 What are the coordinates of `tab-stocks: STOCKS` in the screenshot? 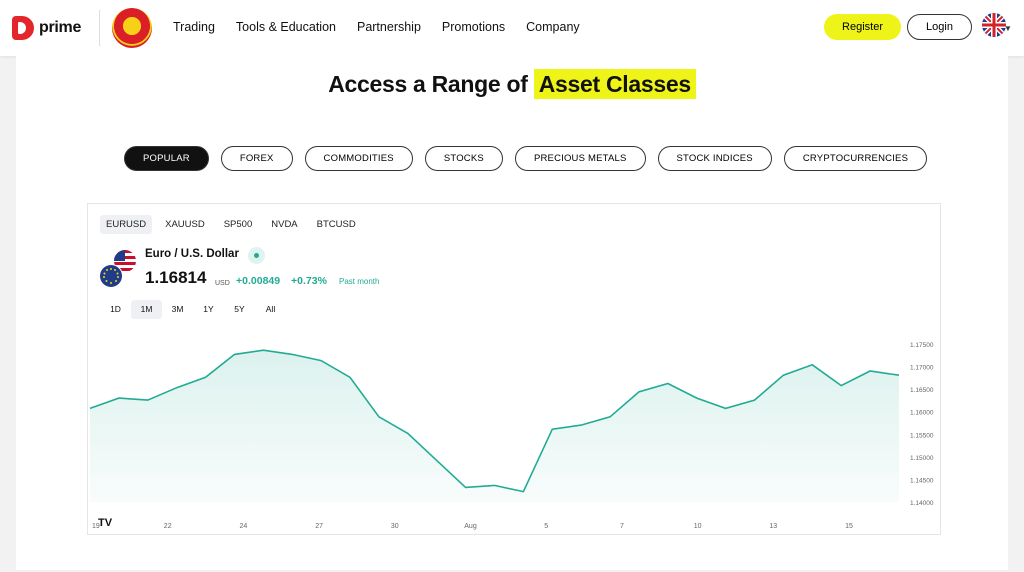 It's located at (463, 158).